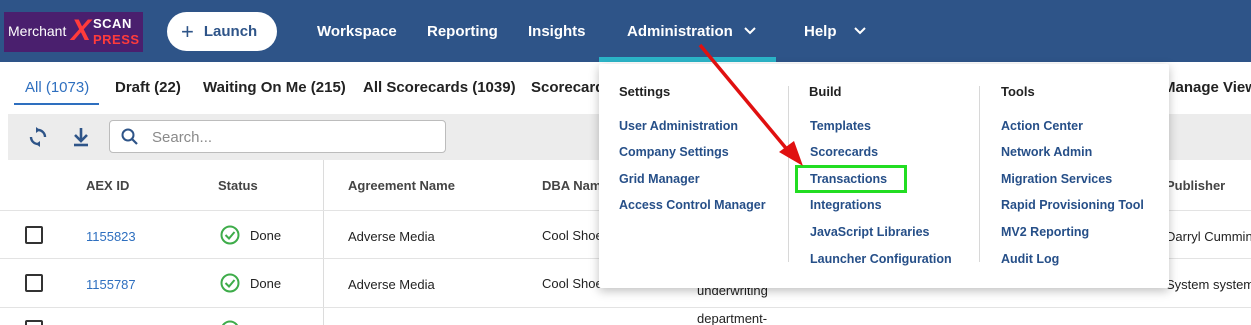  What do you see at coordinates (129, 136) in the screenshot?
I see `search-icon` at bounding box center [129, 136].